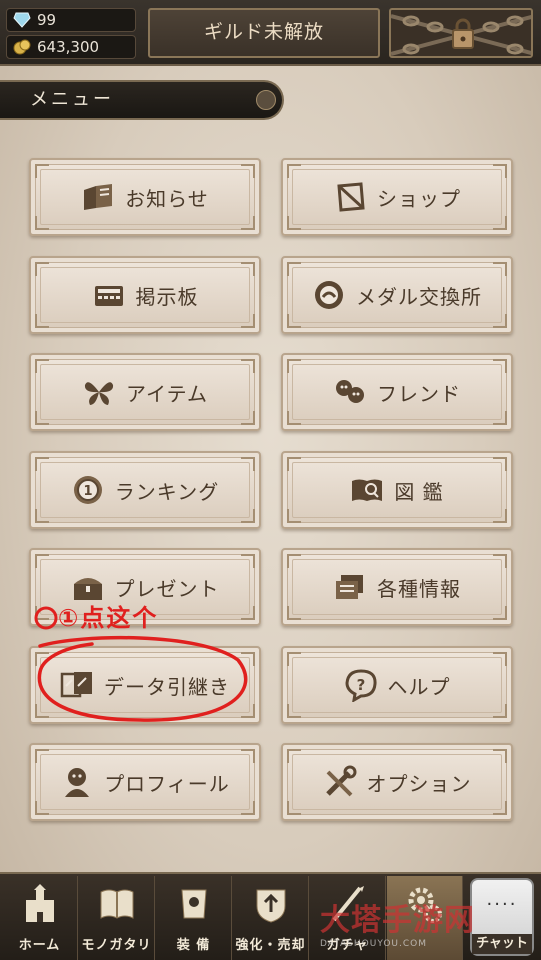 The image size is (541, 960). Describe the element at coordinates (349, 587) in the screenshot. I see `info-cards-icon` at that location.